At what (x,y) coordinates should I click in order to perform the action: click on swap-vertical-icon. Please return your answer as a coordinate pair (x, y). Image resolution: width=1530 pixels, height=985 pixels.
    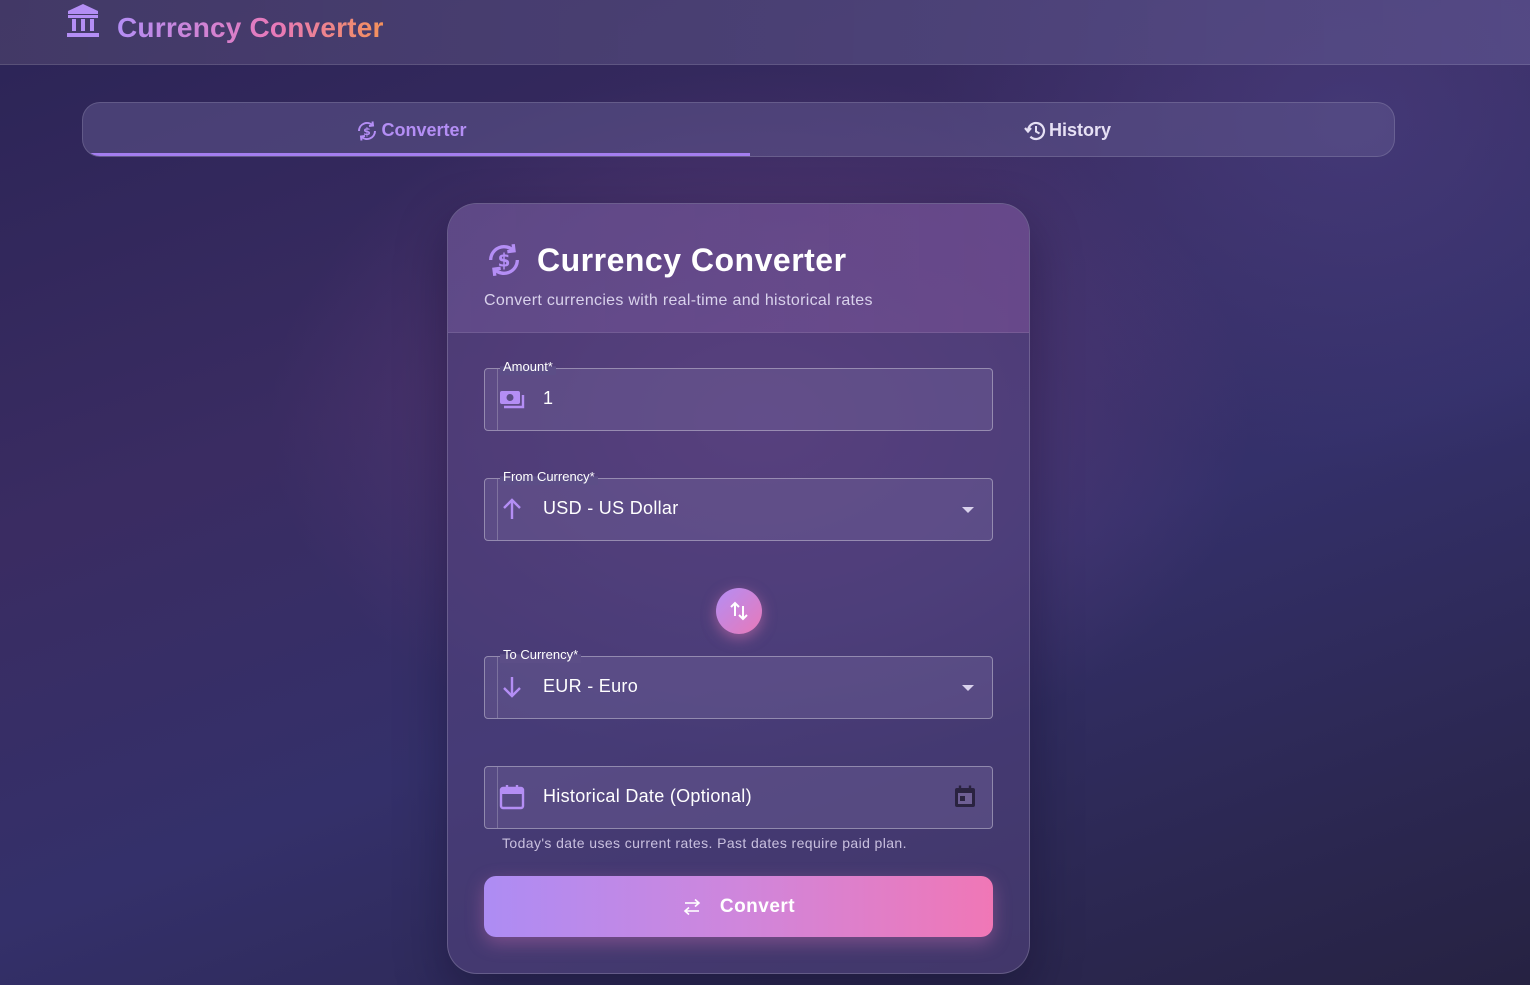
    Looking at the image, I should click on (739, 611).